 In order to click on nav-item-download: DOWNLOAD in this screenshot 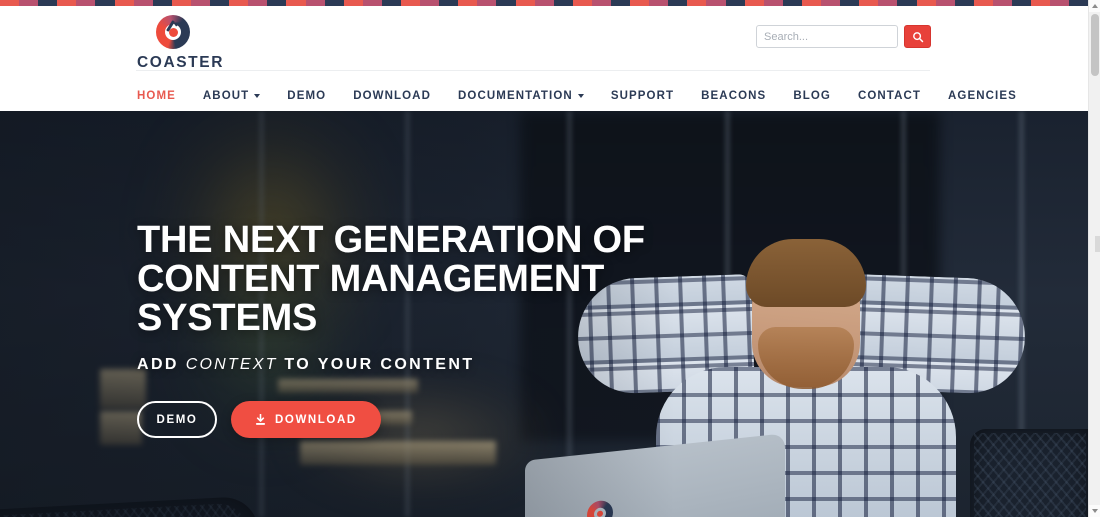, I will do `click(392, 96)`.